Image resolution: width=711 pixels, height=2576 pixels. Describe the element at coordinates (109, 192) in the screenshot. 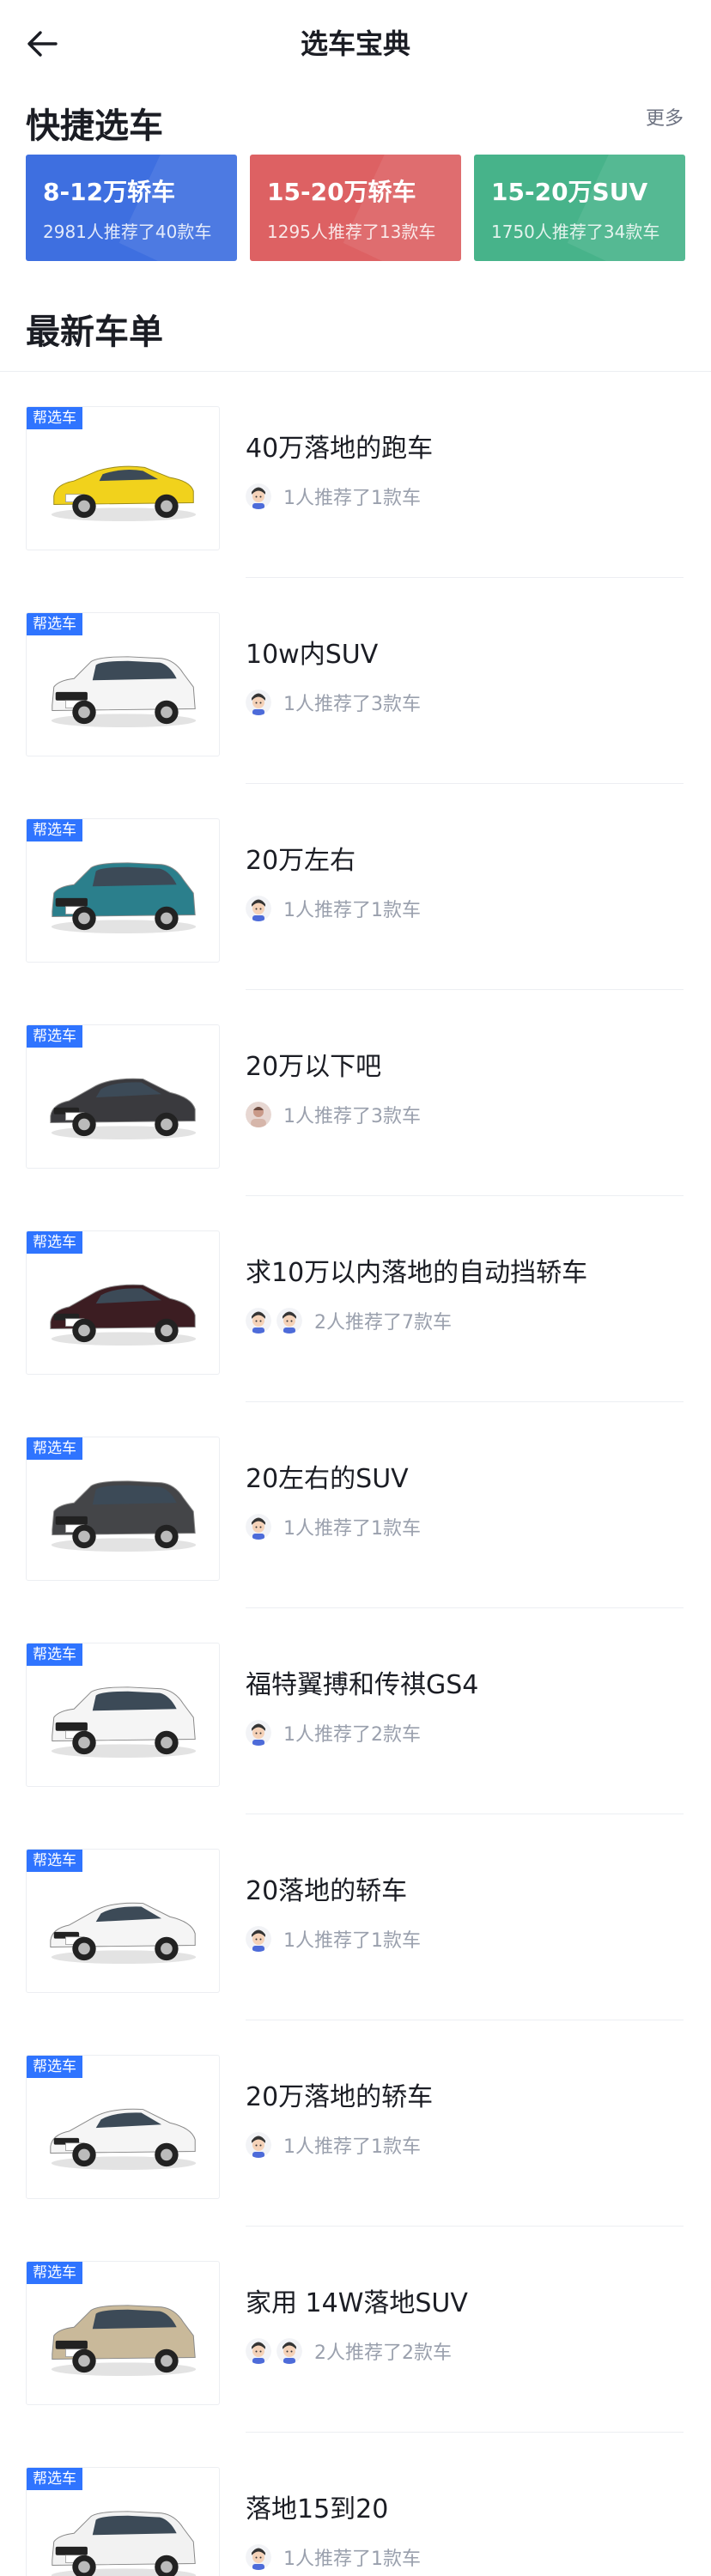

I see `quick-card-title: 8-12万轿车` at that location.